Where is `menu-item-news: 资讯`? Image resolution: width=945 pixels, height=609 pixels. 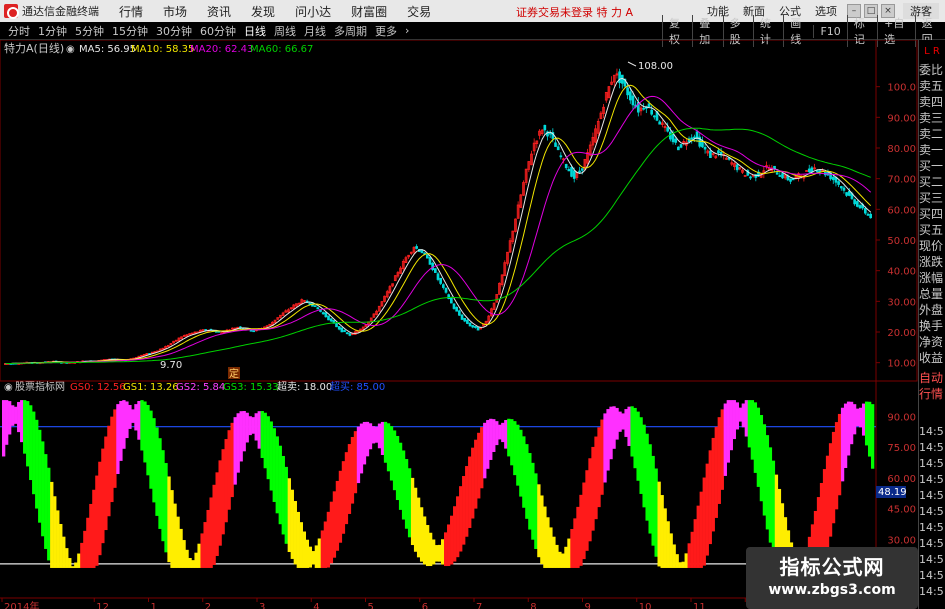 menu-item-news: 资讯 is located at coordinates (219, 11).